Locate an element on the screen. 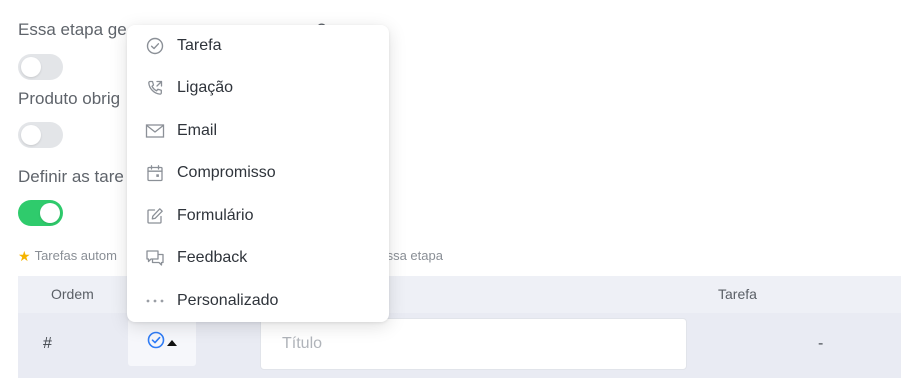 This screenshot has width=901, height=378. menu-item-label: Formulário is located at coordinates (215, 215).